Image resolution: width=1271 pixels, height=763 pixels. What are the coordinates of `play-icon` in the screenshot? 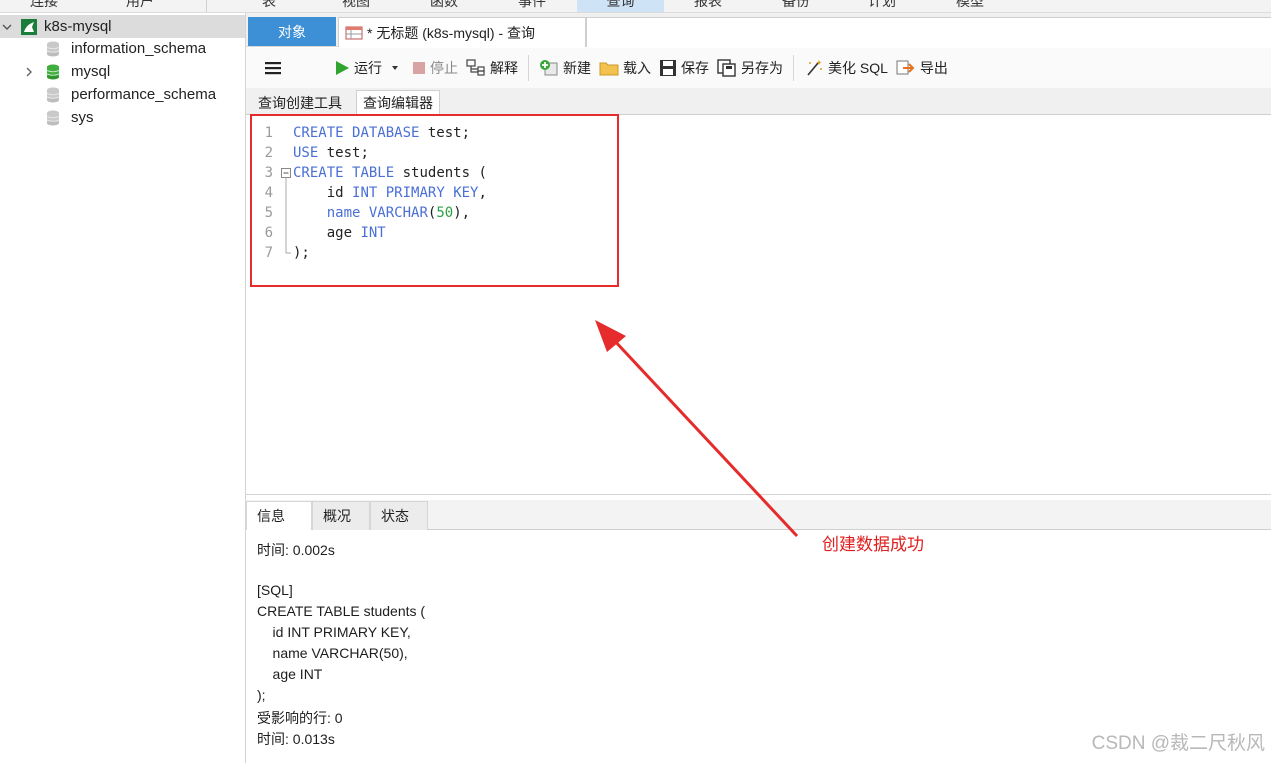 It's located at (342, 68).